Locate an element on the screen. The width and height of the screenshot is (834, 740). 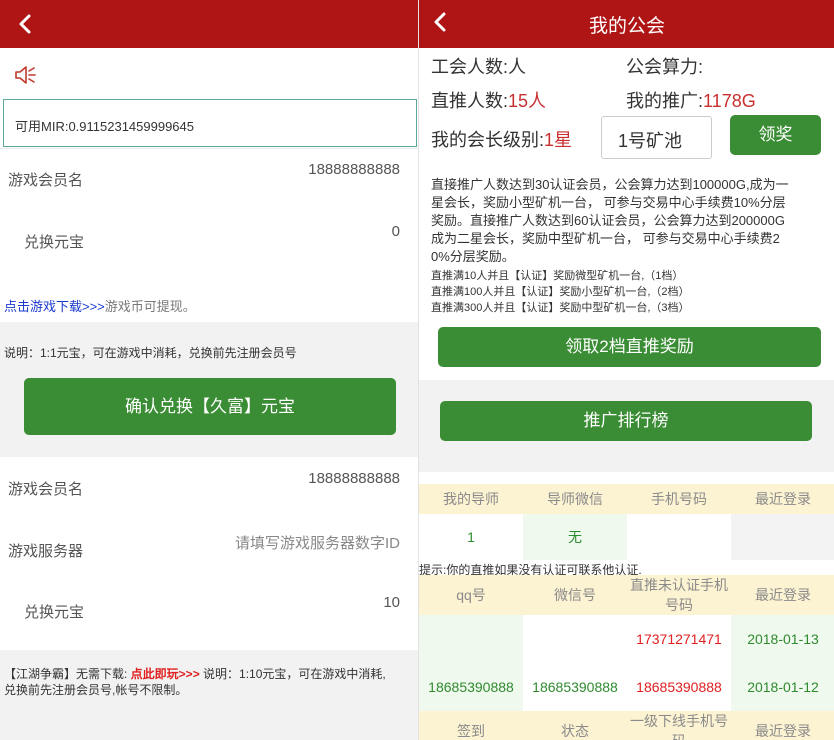
exchange-note: 说明：1:1元宝，可在游戏中消耗，兑换前先注册会员号 is located at coordinates (150, 353).